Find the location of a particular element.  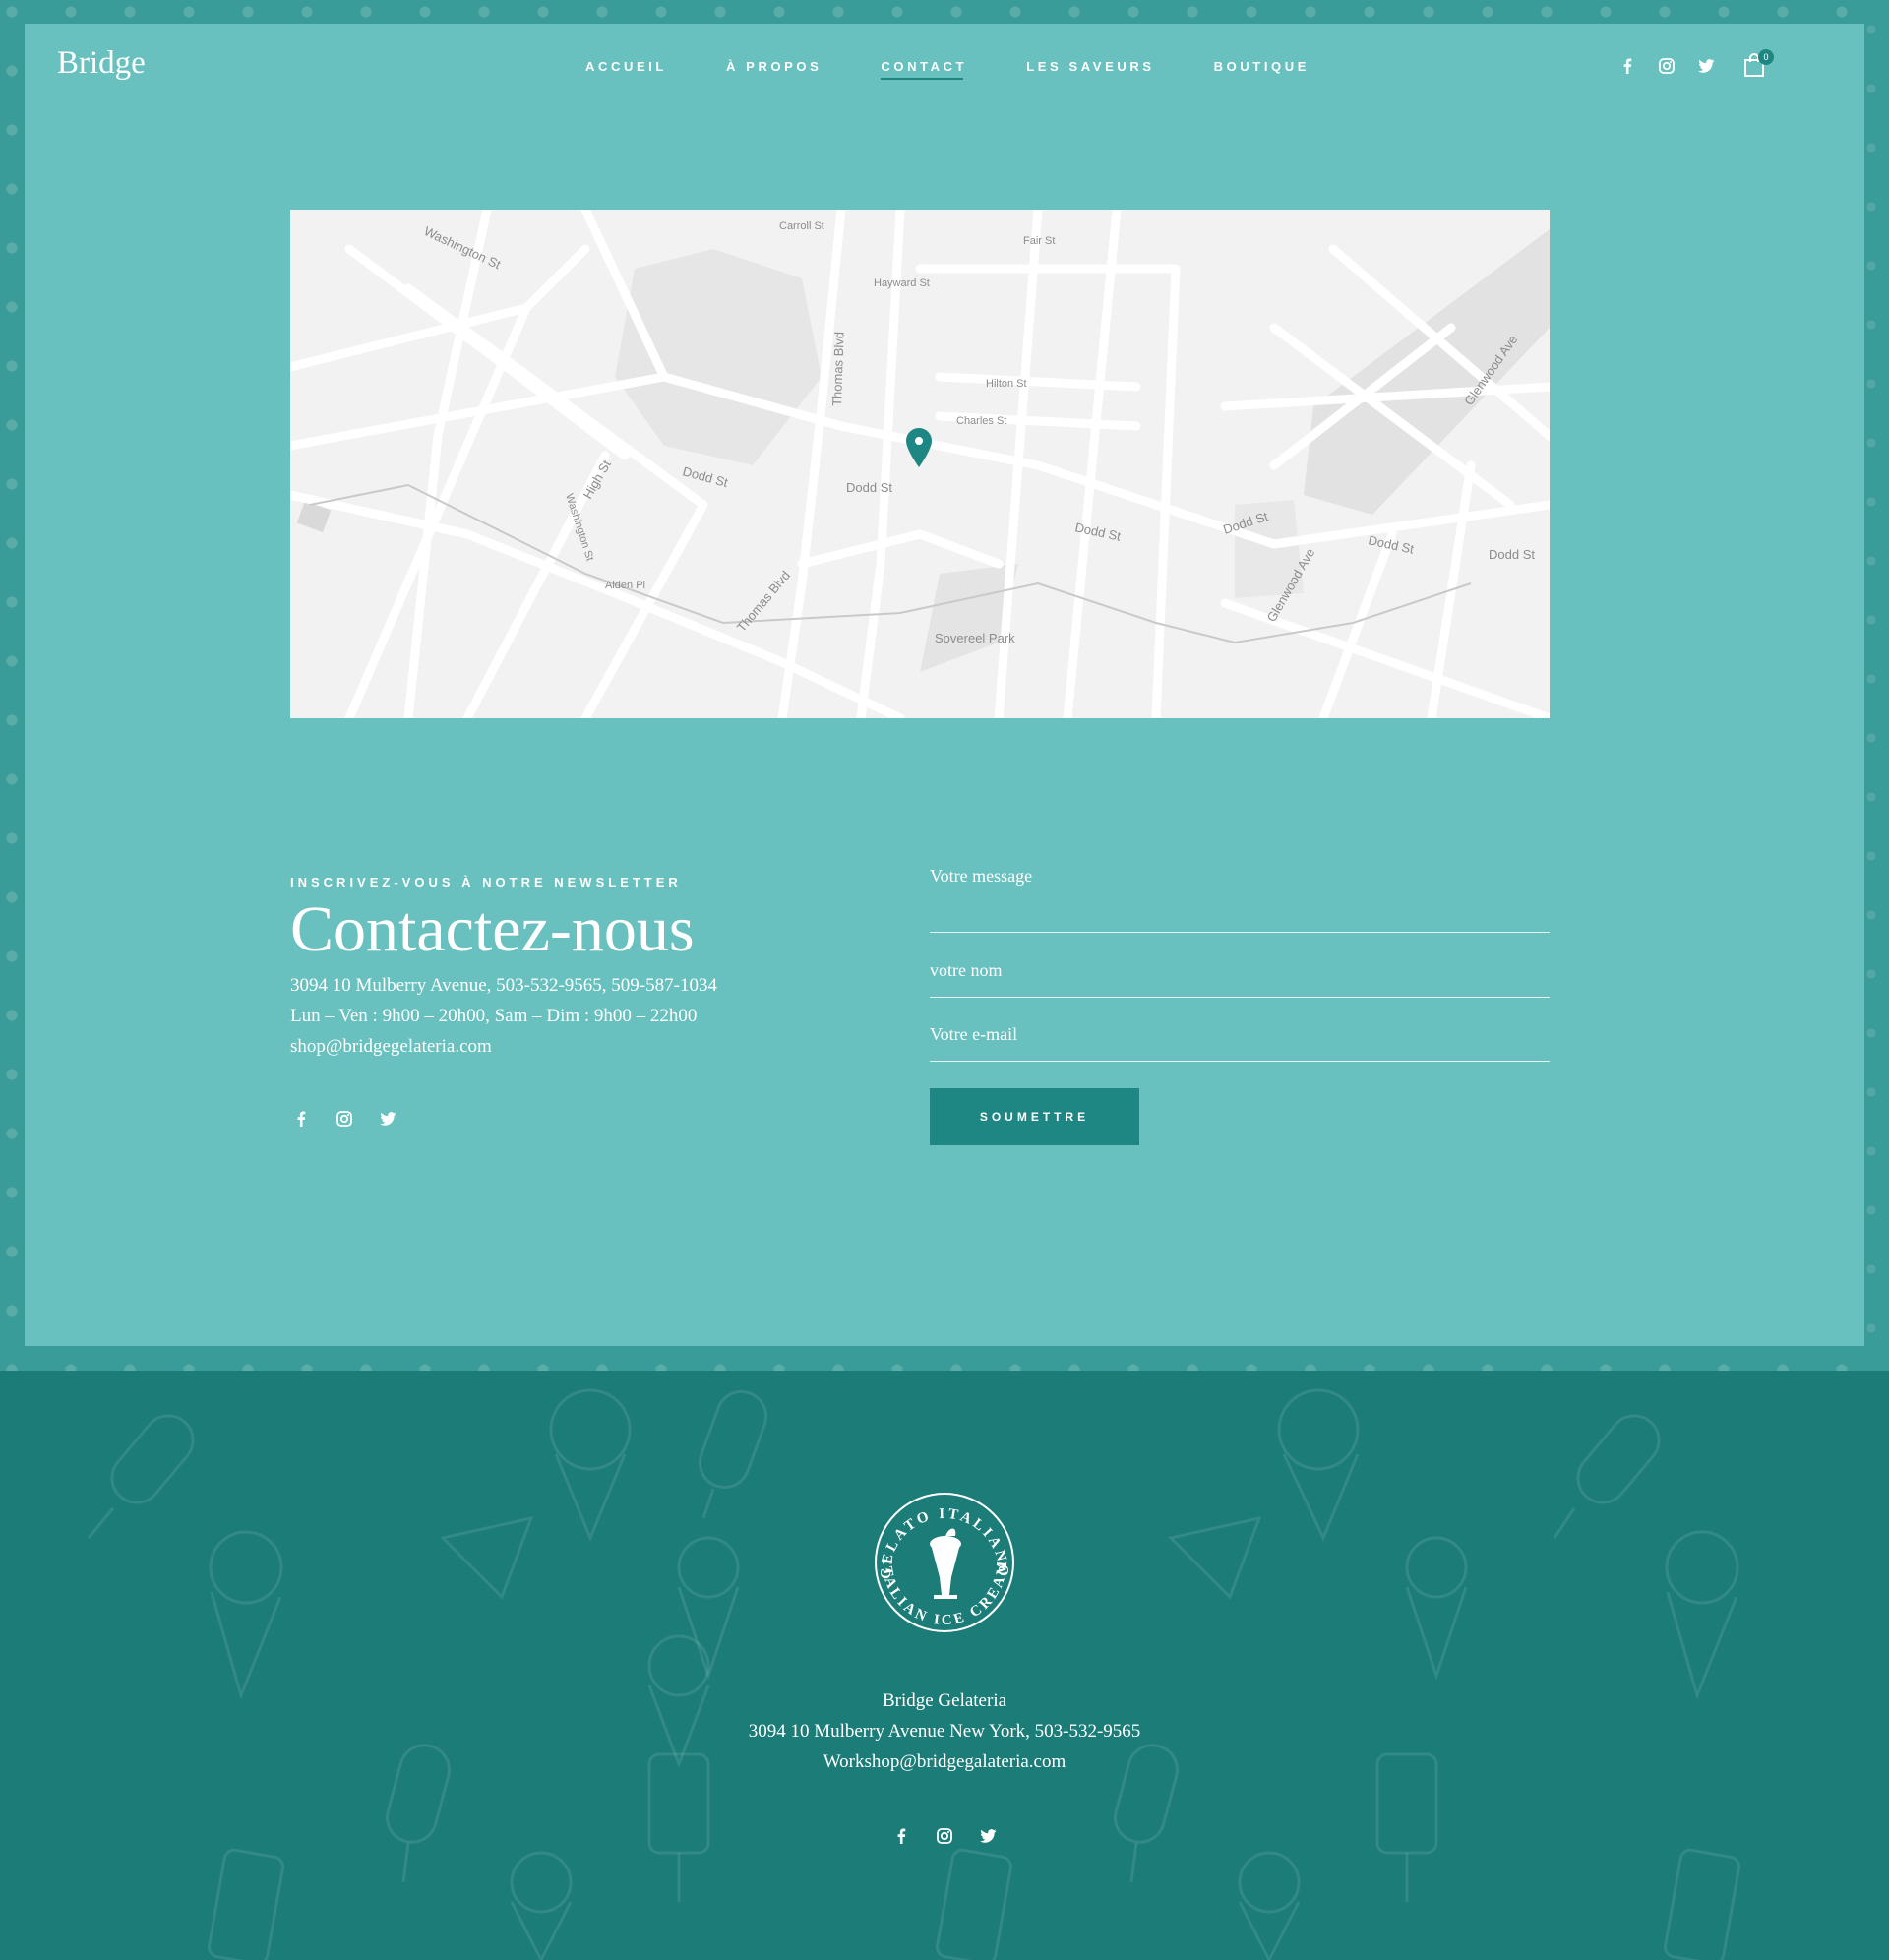

cart-count-badge: 0 is located at coordinates (1766, 57).